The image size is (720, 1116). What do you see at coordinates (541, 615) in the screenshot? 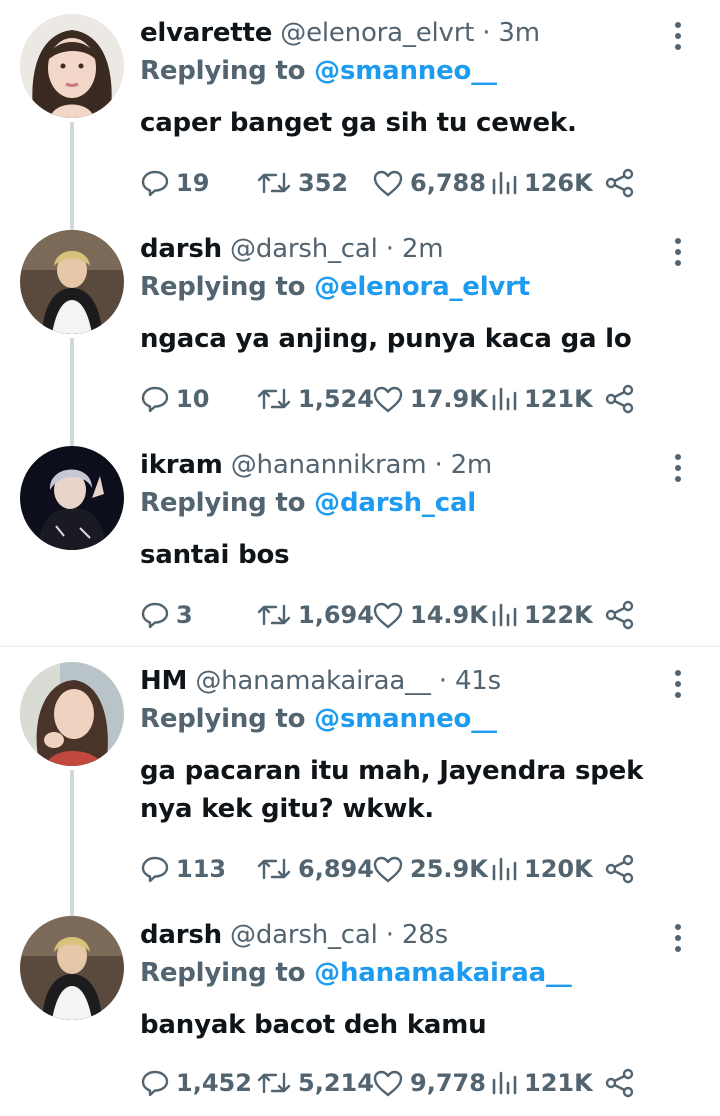
I see `views-button: 122K` at bounding box center [541, 615].